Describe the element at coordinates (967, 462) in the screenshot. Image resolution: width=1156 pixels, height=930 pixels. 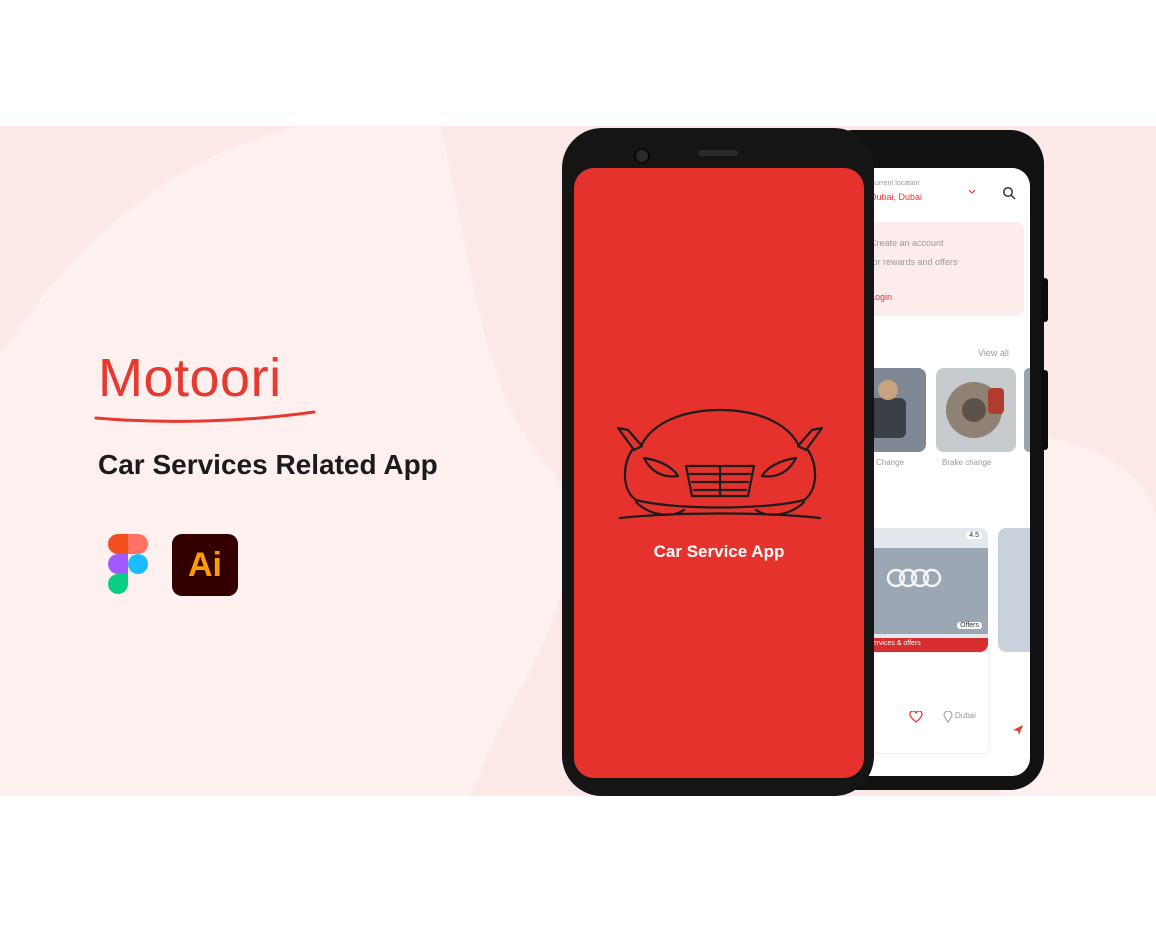
I see `service-label-brake: Brake change` at that location.